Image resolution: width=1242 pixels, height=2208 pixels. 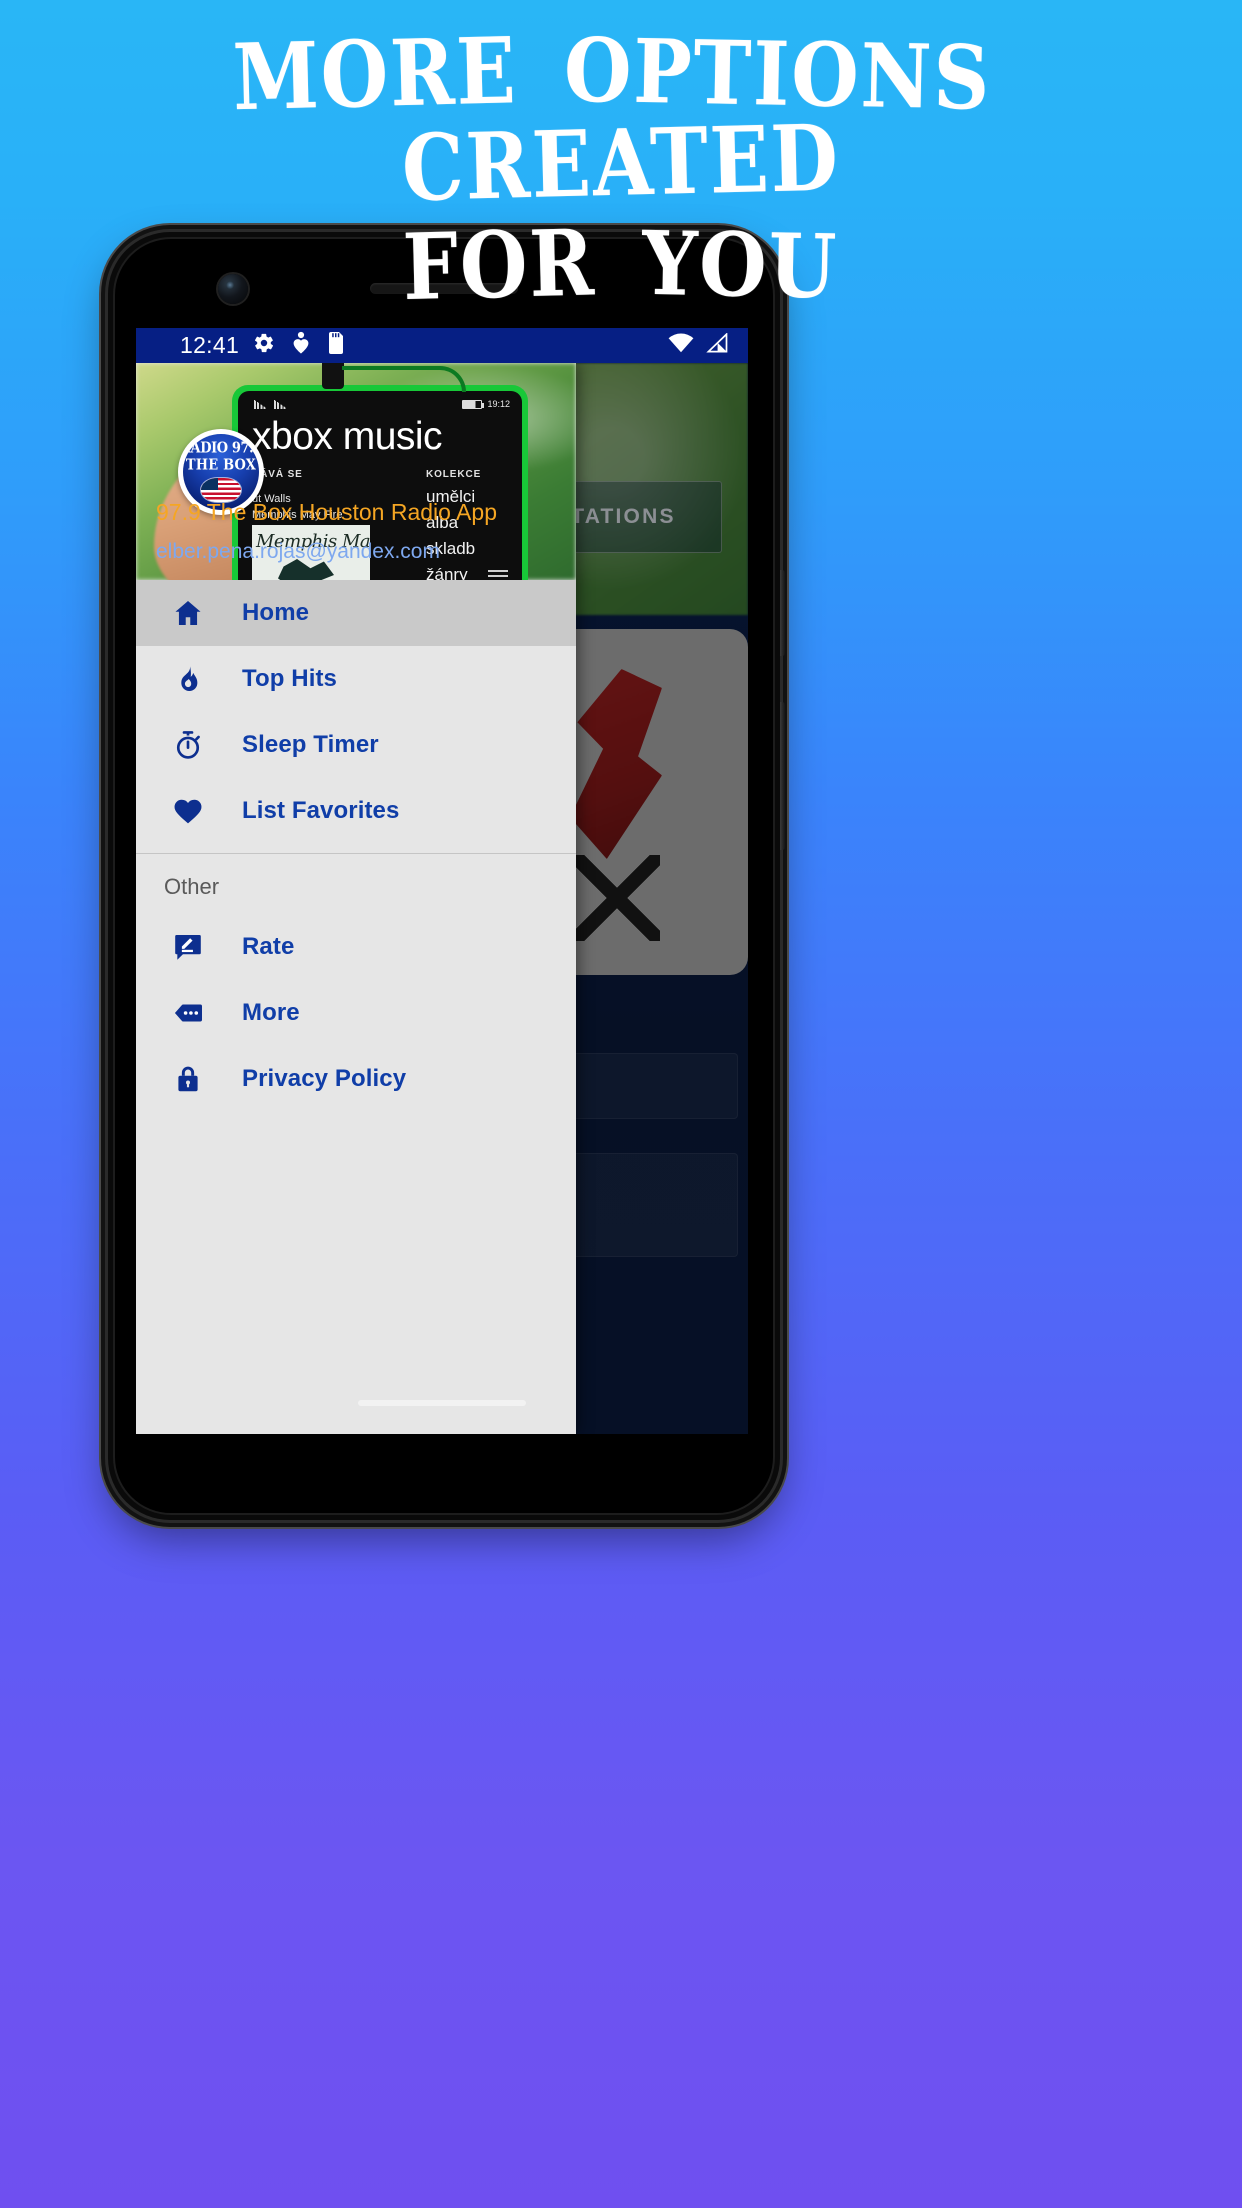 What do you see at coordinates (188, 811) in the screenshot?
I see `heart-icon` at bounding box center [188, 811].